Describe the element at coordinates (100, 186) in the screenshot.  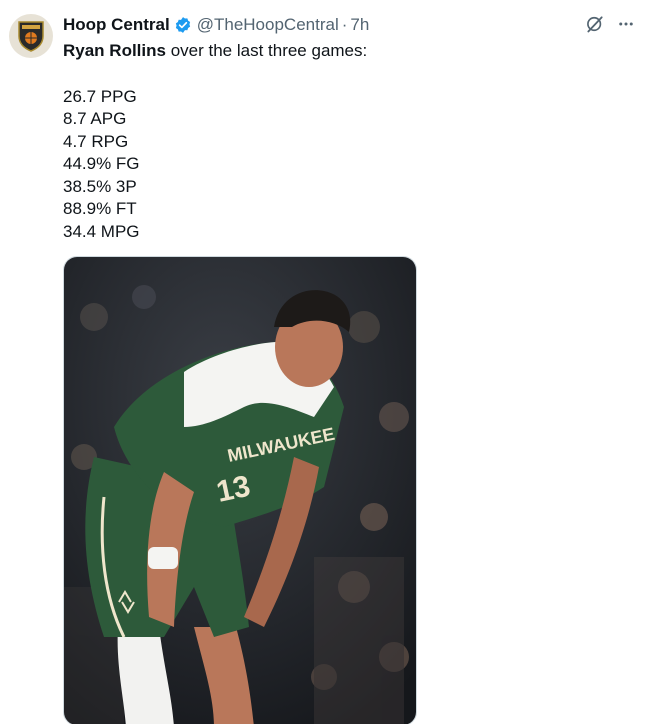
I see `stat-line: 38.5% 3P` at that location.